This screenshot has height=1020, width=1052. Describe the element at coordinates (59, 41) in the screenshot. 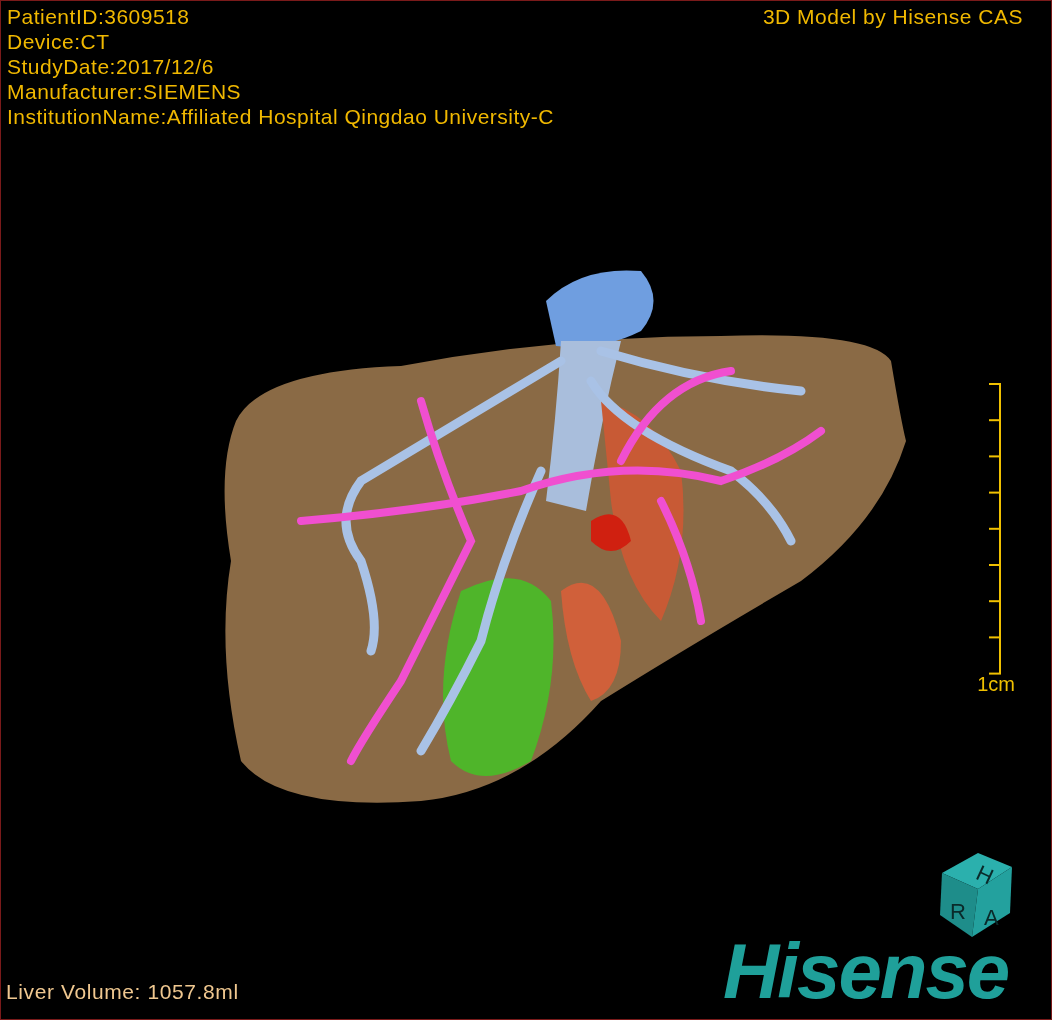

I see `info-text: Device:CT` at that location.